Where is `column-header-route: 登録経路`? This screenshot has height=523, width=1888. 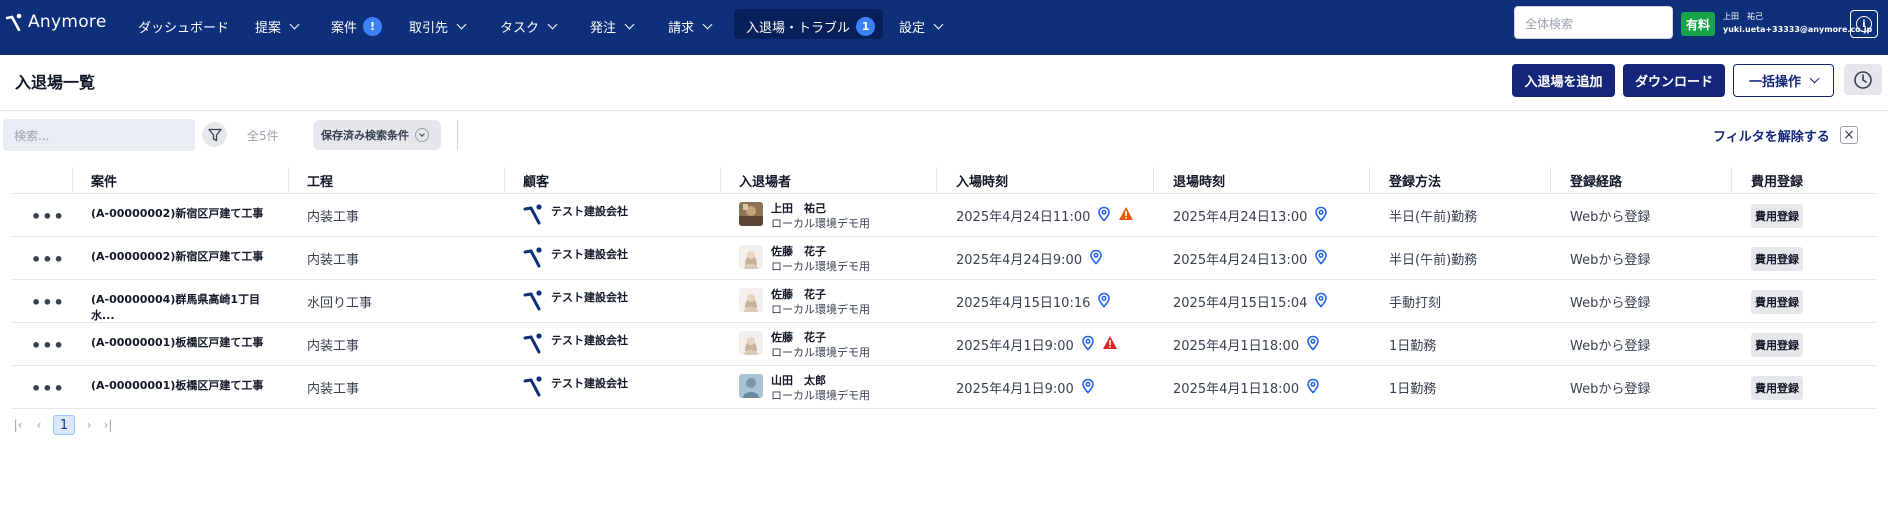 column-header-route: 登録経路 is located at coordinates (1596, 180).